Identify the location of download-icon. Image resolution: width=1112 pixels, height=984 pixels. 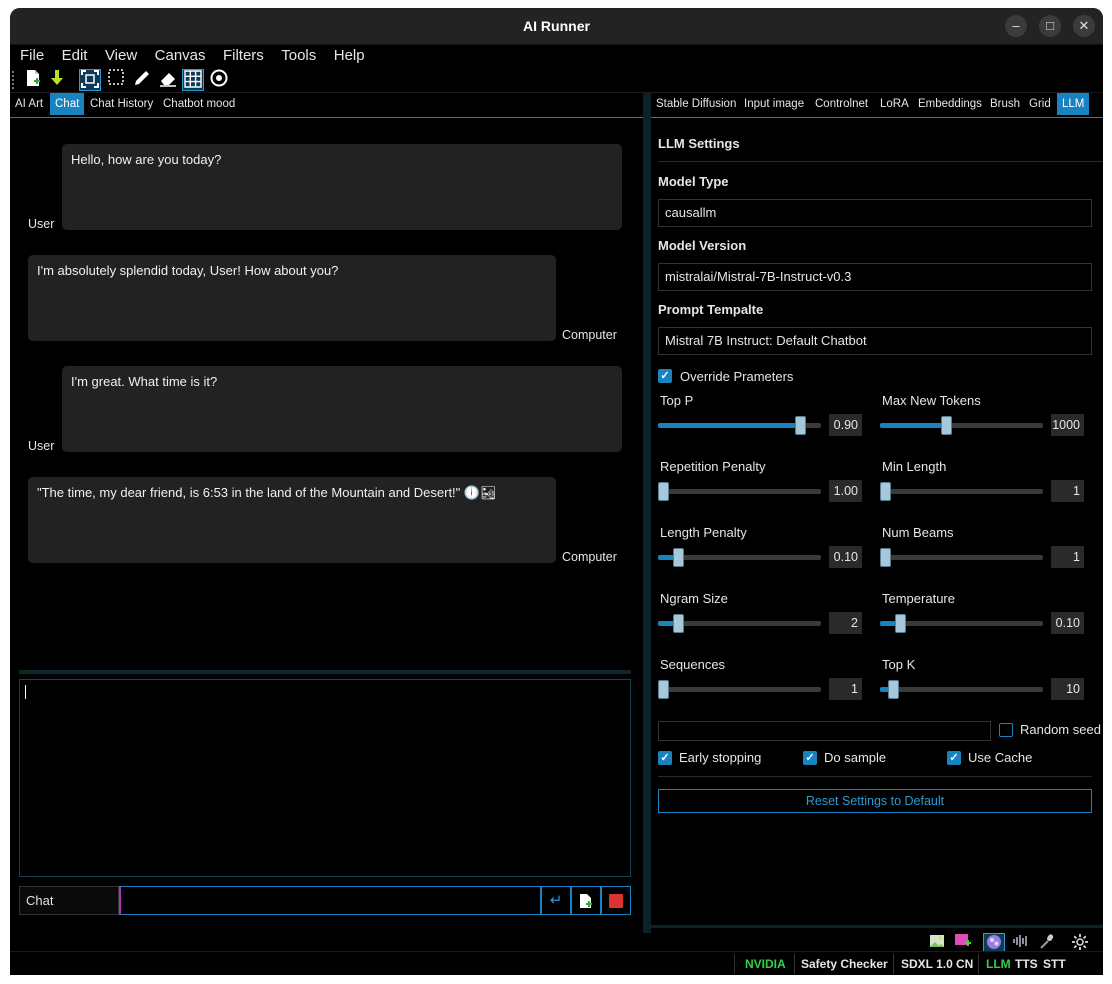
(57, 80).